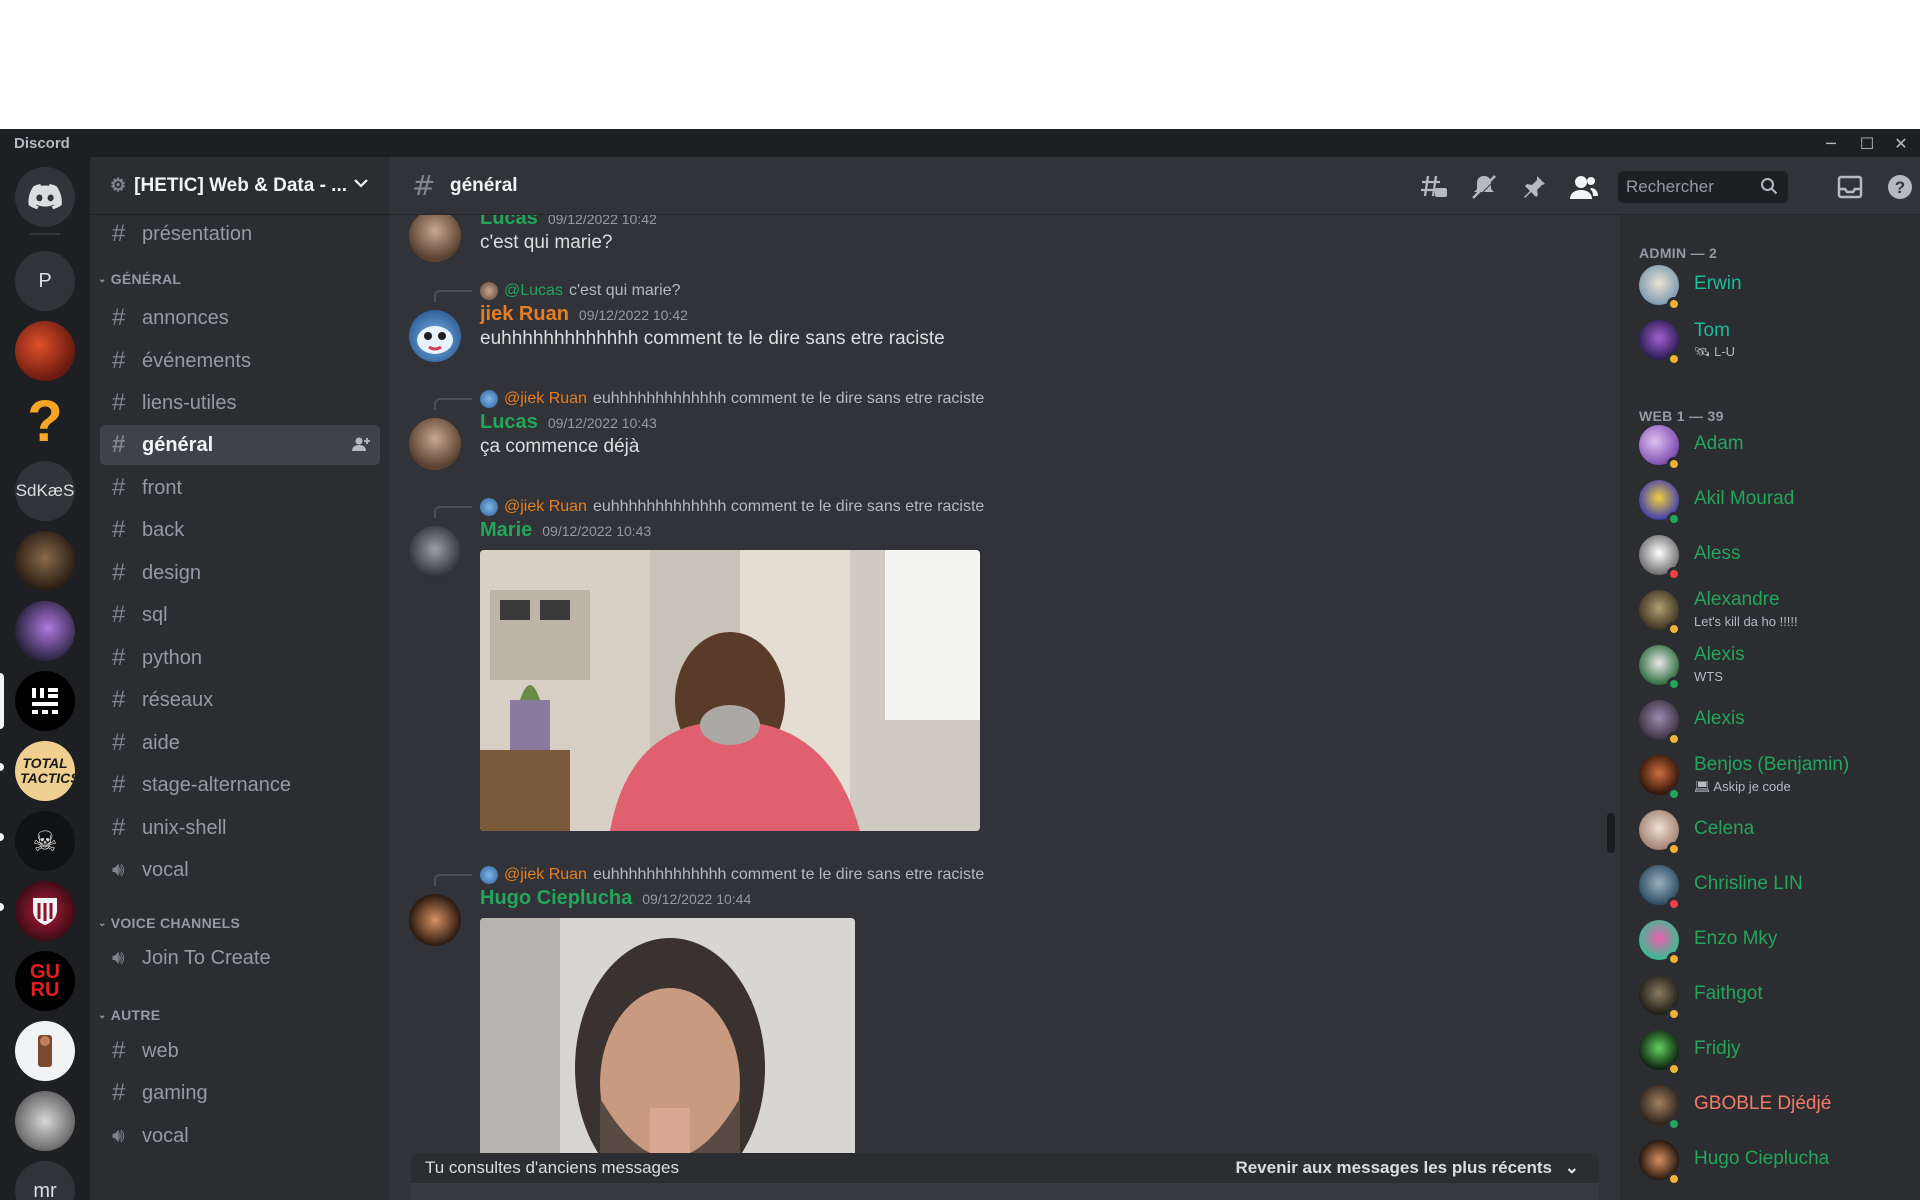 This screenshot has height=1200, width=1920. Describe the element at coordinates (45, 1051) in the screenshot. I see `server-portrait` at that location.